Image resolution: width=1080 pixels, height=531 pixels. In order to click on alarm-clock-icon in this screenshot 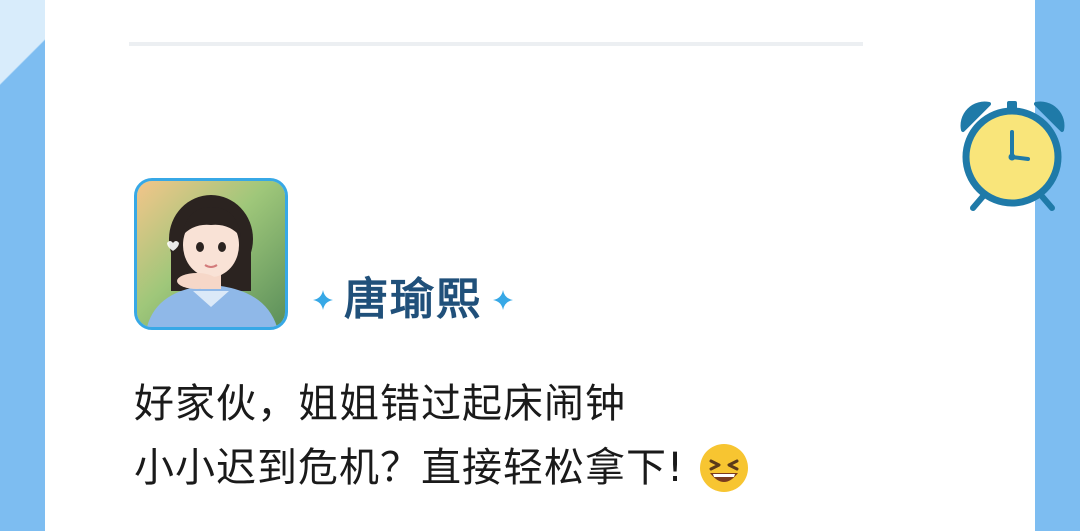, I will do `click(1012, 156)`.